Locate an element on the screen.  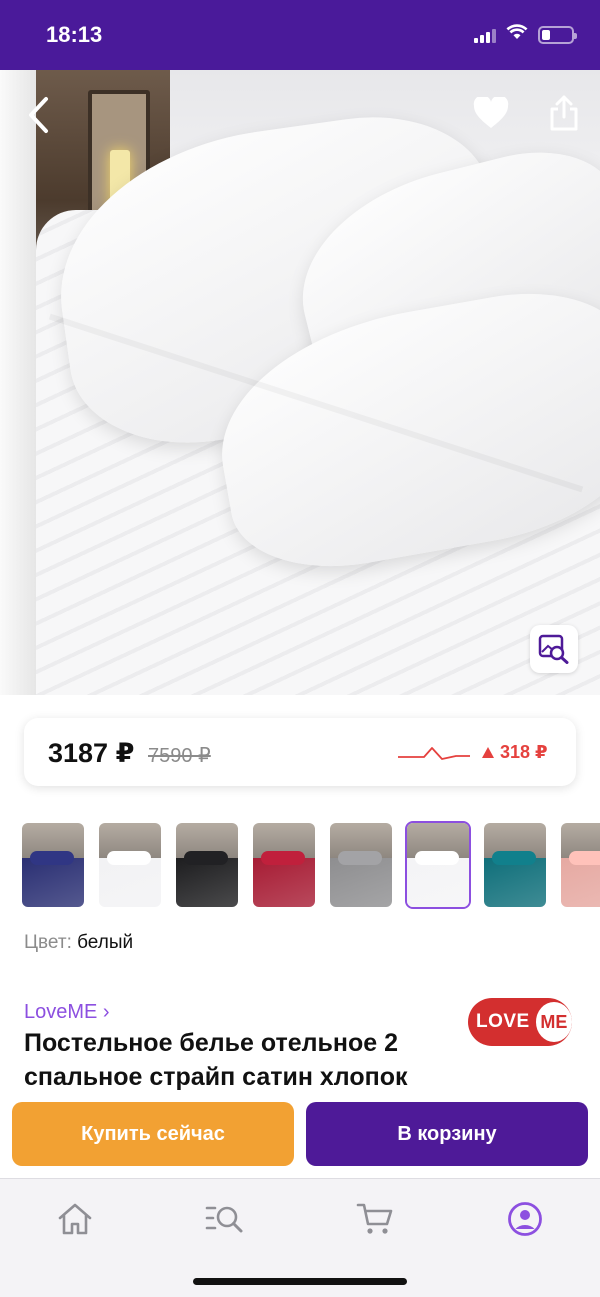
variant-grey is located at coordinates (361, 865).